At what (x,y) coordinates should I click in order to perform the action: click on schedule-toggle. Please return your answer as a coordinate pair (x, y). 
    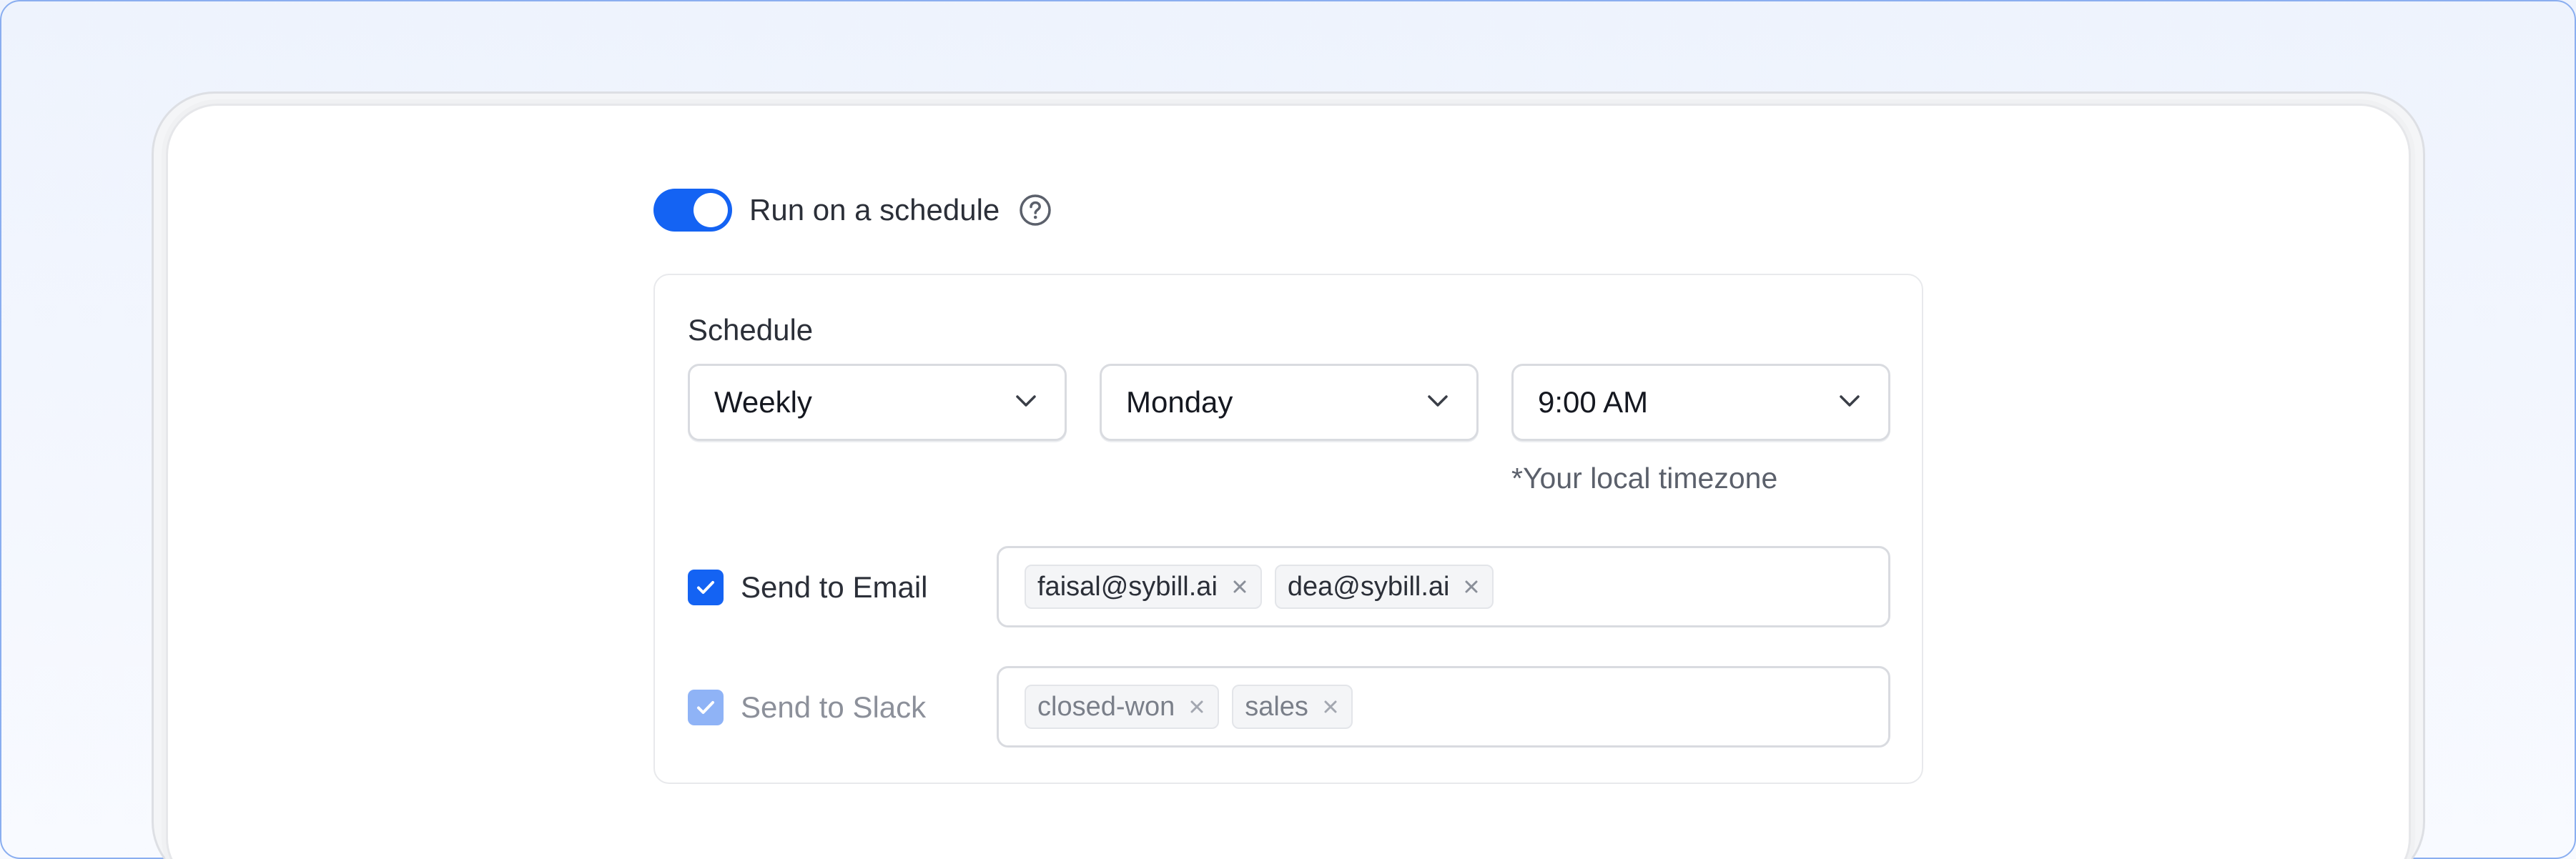
    Looking at the image, I should click on (692, 211).